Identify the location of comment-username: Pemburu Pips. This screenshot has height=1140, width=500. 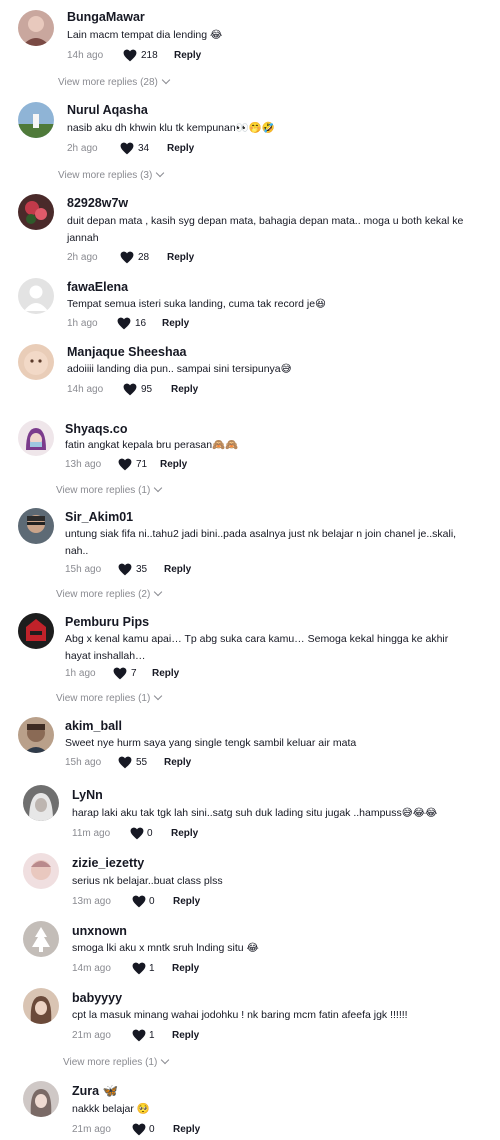
(107, 622).